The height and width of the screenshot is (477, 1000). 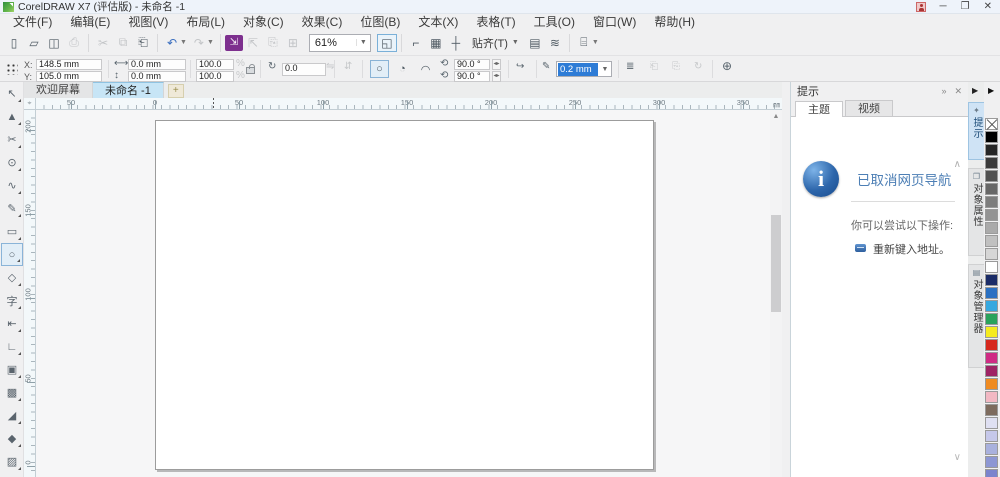 What do you see at coordinates (555, 43) in the screenshot?
I see `align-bars-icon: ≋` at bounding box center [555, 43].